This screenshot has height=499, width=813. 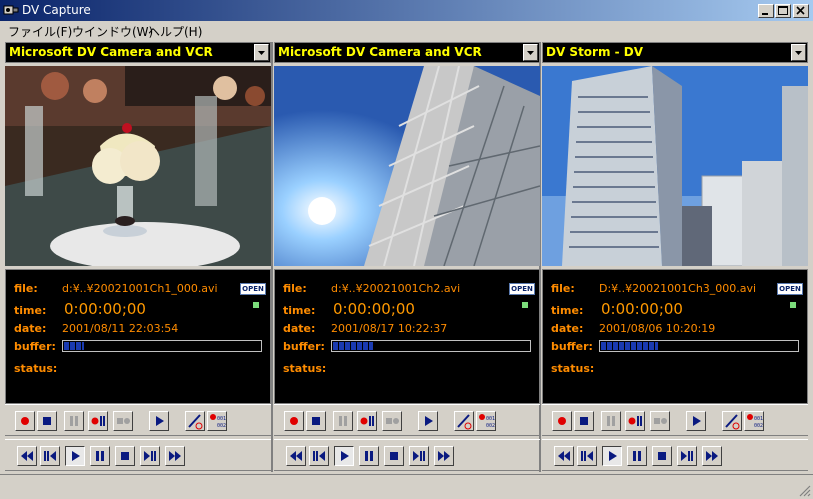 What do you see at coordinates (112, 31) in the screenshot?
I see `menu-window: ウインドウ(W)` at bounding box center [112, 31].